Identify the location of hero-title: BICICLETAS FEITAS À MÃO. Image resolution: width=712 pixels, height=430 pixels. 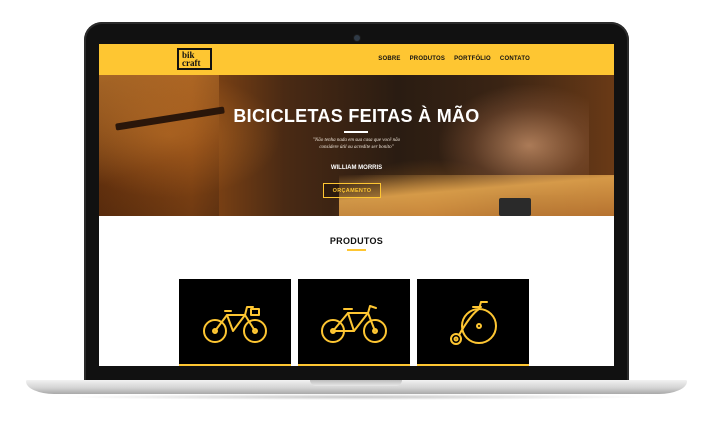
(356, 116).